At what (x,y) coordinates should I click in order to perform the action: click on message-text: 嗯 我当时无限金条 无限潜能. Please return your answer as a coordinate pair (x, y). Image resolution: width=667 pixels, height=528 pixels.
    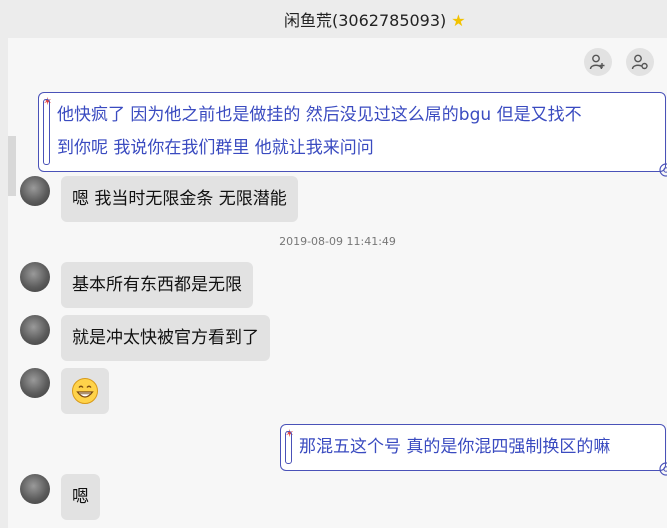
    Looking at the image, I should click on (179, 199).